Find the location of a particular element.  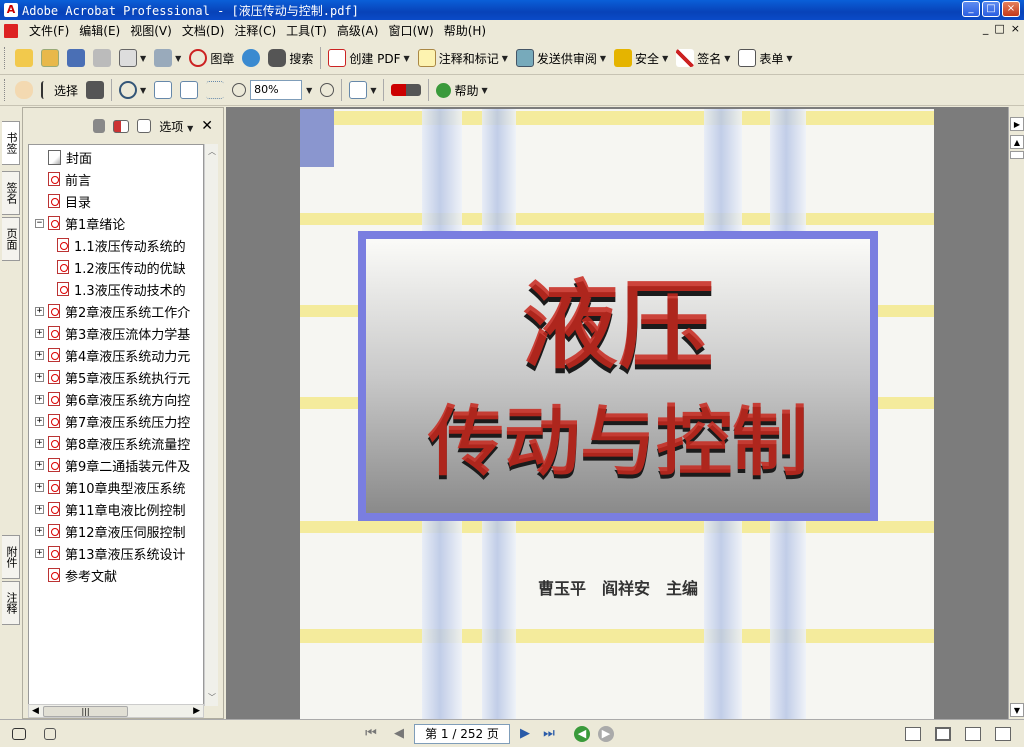

bookmark-item: + 第4章液压系统动力元 is located at coordinates (112, 355).